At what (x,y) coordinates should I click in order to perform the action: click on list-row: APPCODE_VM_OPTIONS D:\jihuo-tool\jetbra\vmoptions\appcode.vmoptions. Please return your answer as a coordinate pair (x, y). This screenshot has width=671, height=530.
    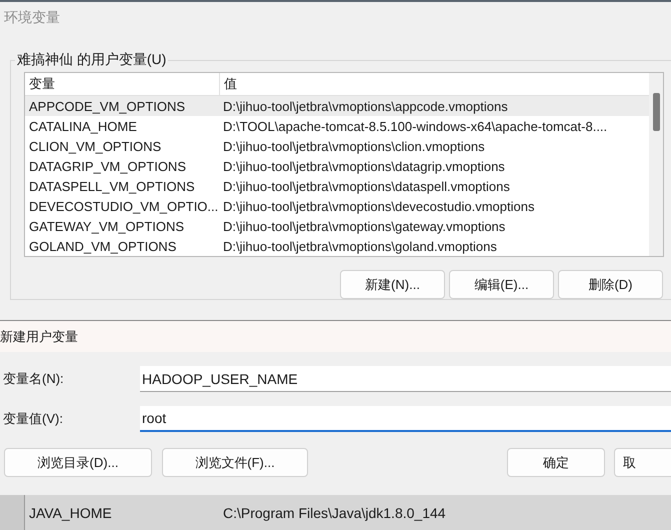
    Looking at the image, I should click on (337, 106).